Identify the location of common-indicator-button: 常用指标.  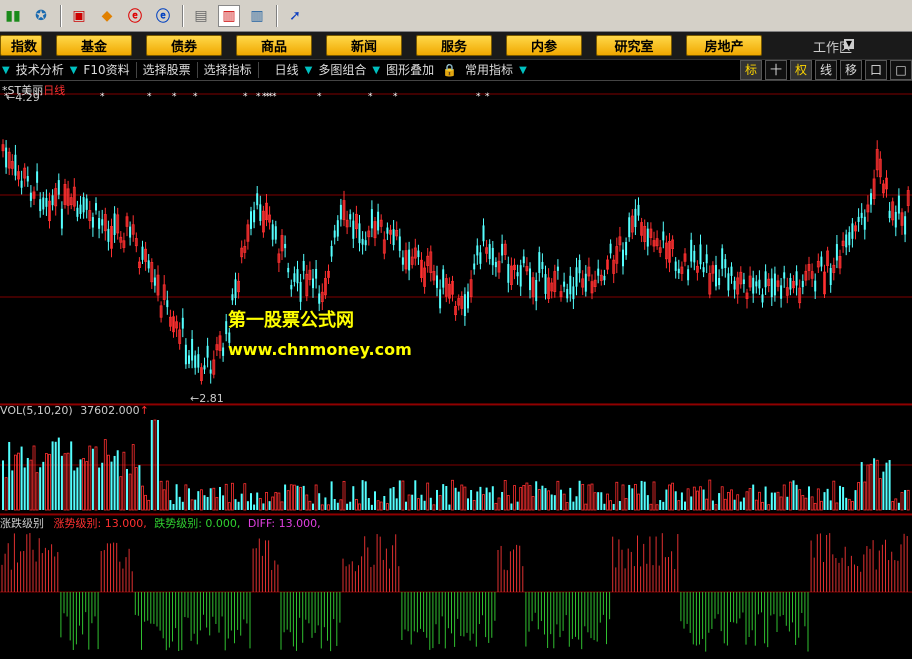
(489, 70).